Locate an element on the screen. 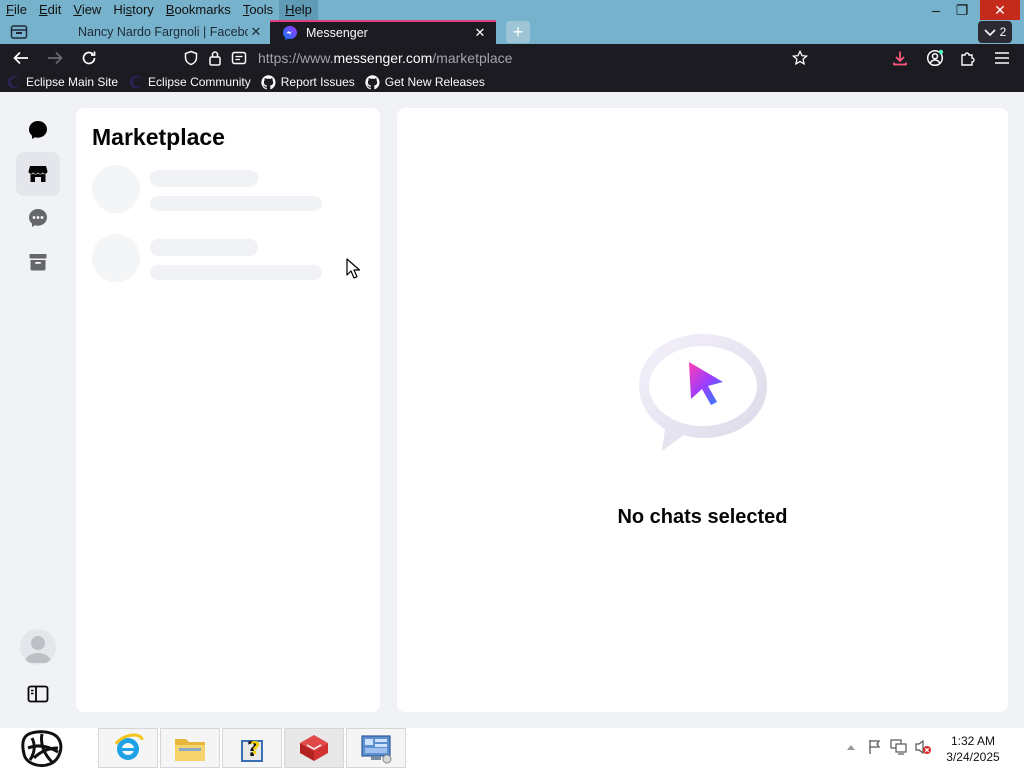 Image resolution: width=1024 pixels, height=768 pixels. hamburger-icon is located at coordinates (1002, 58).